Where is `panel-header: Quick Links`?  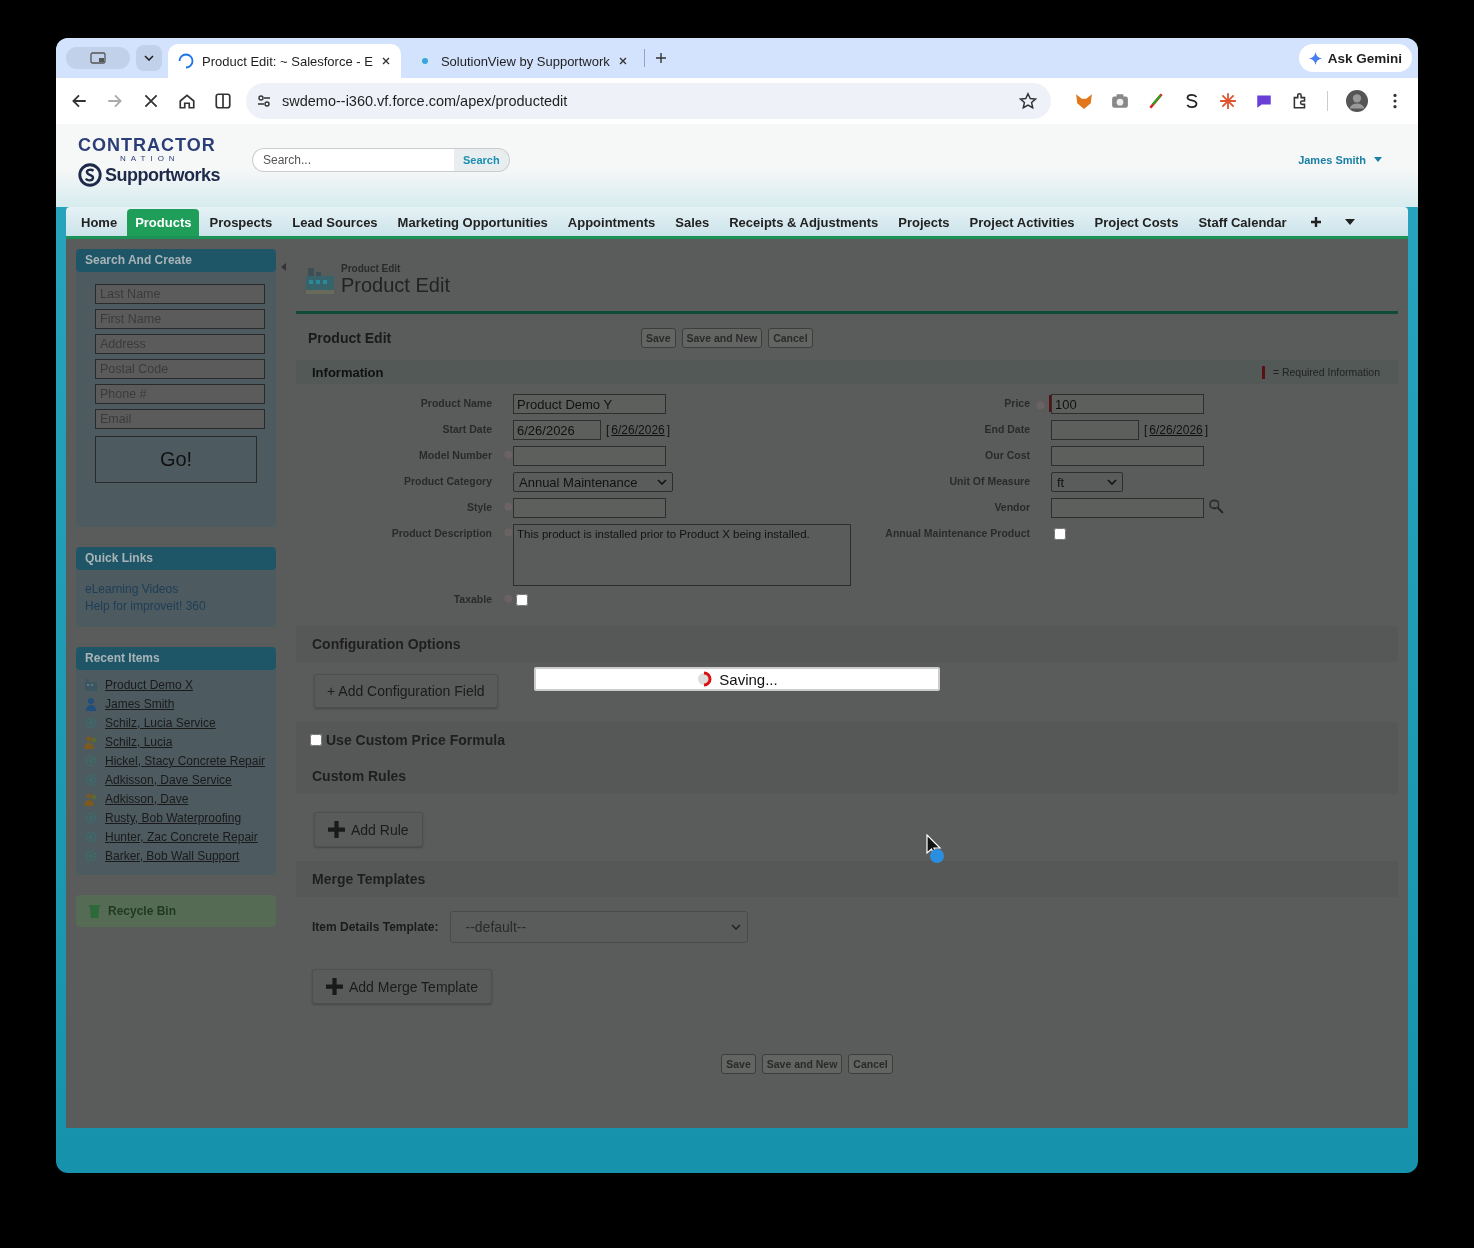
panel-header: Quick Links is located at coordinates (176, 558).